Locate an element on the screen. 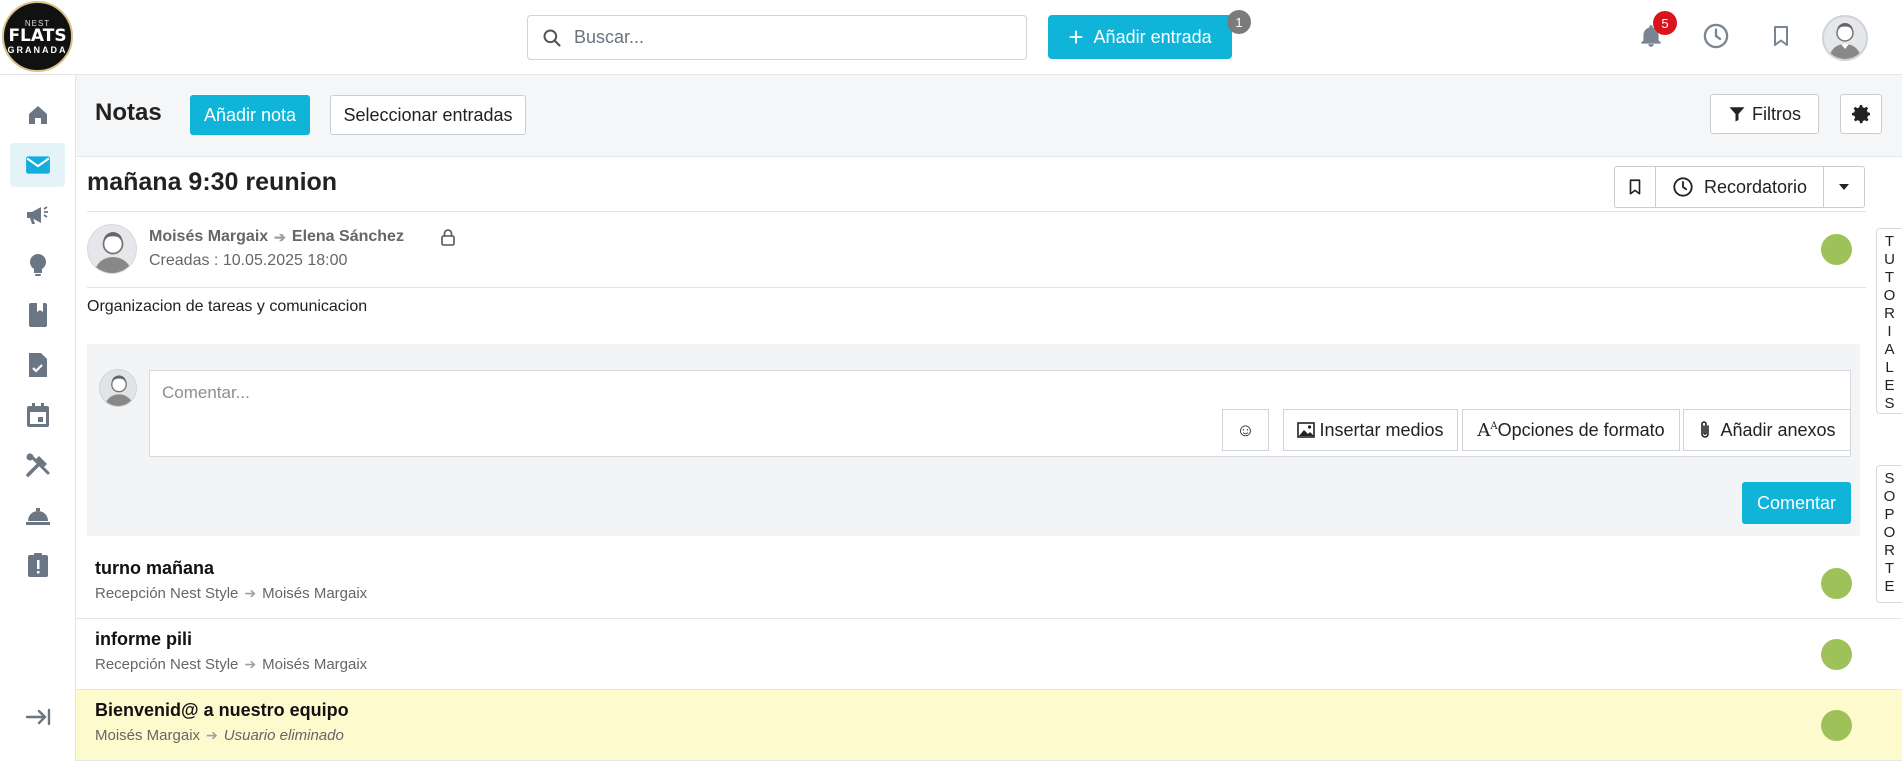 Image resolution: width=1902 pixels, height=761 pixels. sidebar-item-service is located at coordinates (37, 515).